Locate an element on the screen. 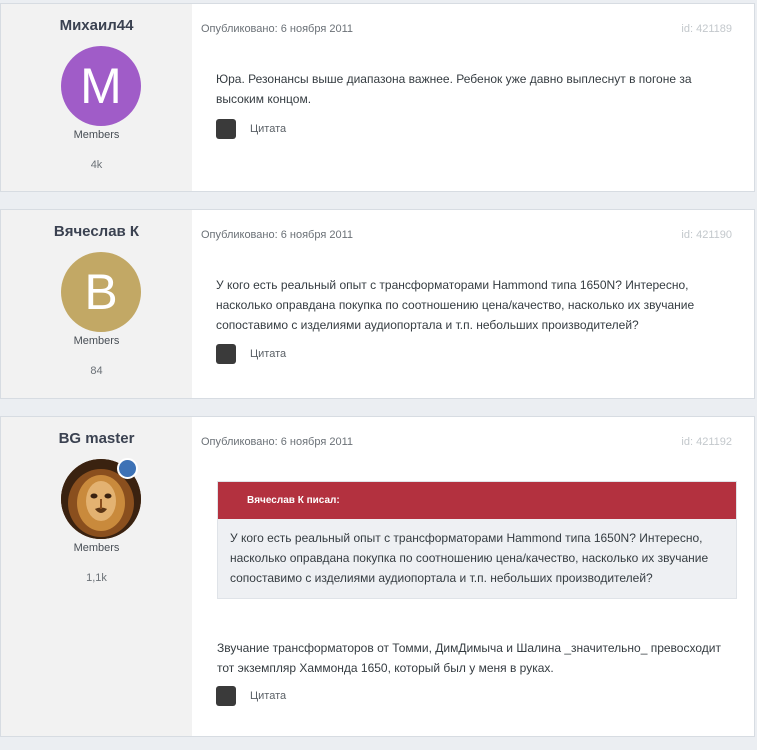 This screenshot has height=750, width=757. author-panel: BG master Members 1,1k is located at coordinates (96, 576).